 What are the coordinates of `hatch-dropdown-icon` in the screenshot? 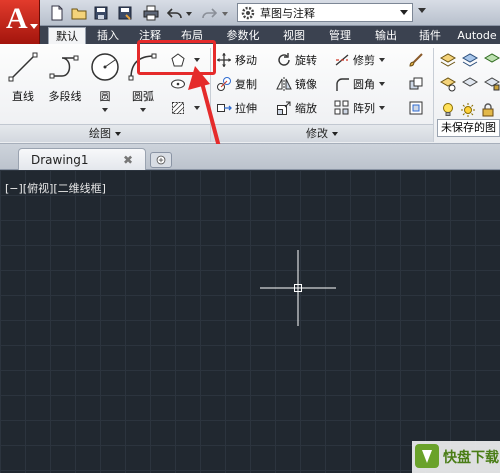 It's located at (197, 108).